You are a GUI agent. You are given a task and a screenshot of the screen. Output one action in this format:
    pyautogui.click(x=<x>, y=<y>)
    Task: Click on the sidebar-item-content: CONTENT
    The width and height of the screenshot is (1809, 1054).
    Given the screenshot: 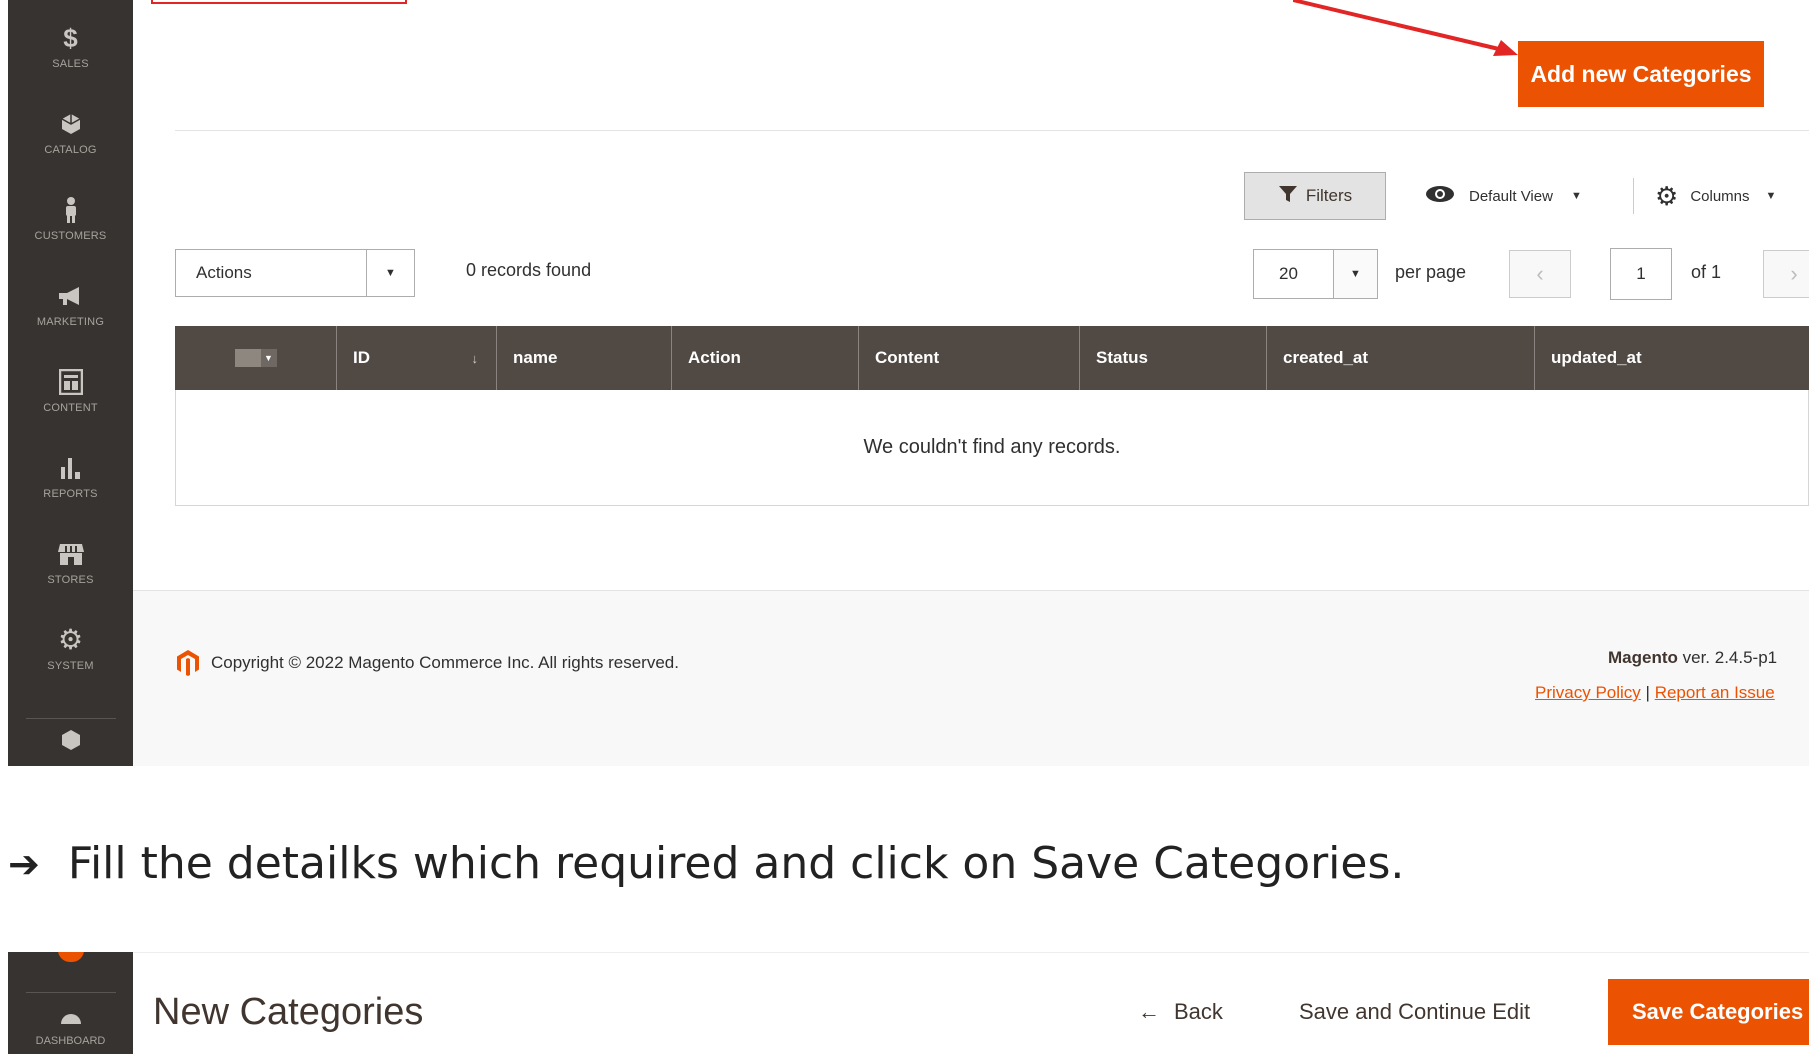 What is the action you would take?
    pyautogui.click(x=70, y=391)
    